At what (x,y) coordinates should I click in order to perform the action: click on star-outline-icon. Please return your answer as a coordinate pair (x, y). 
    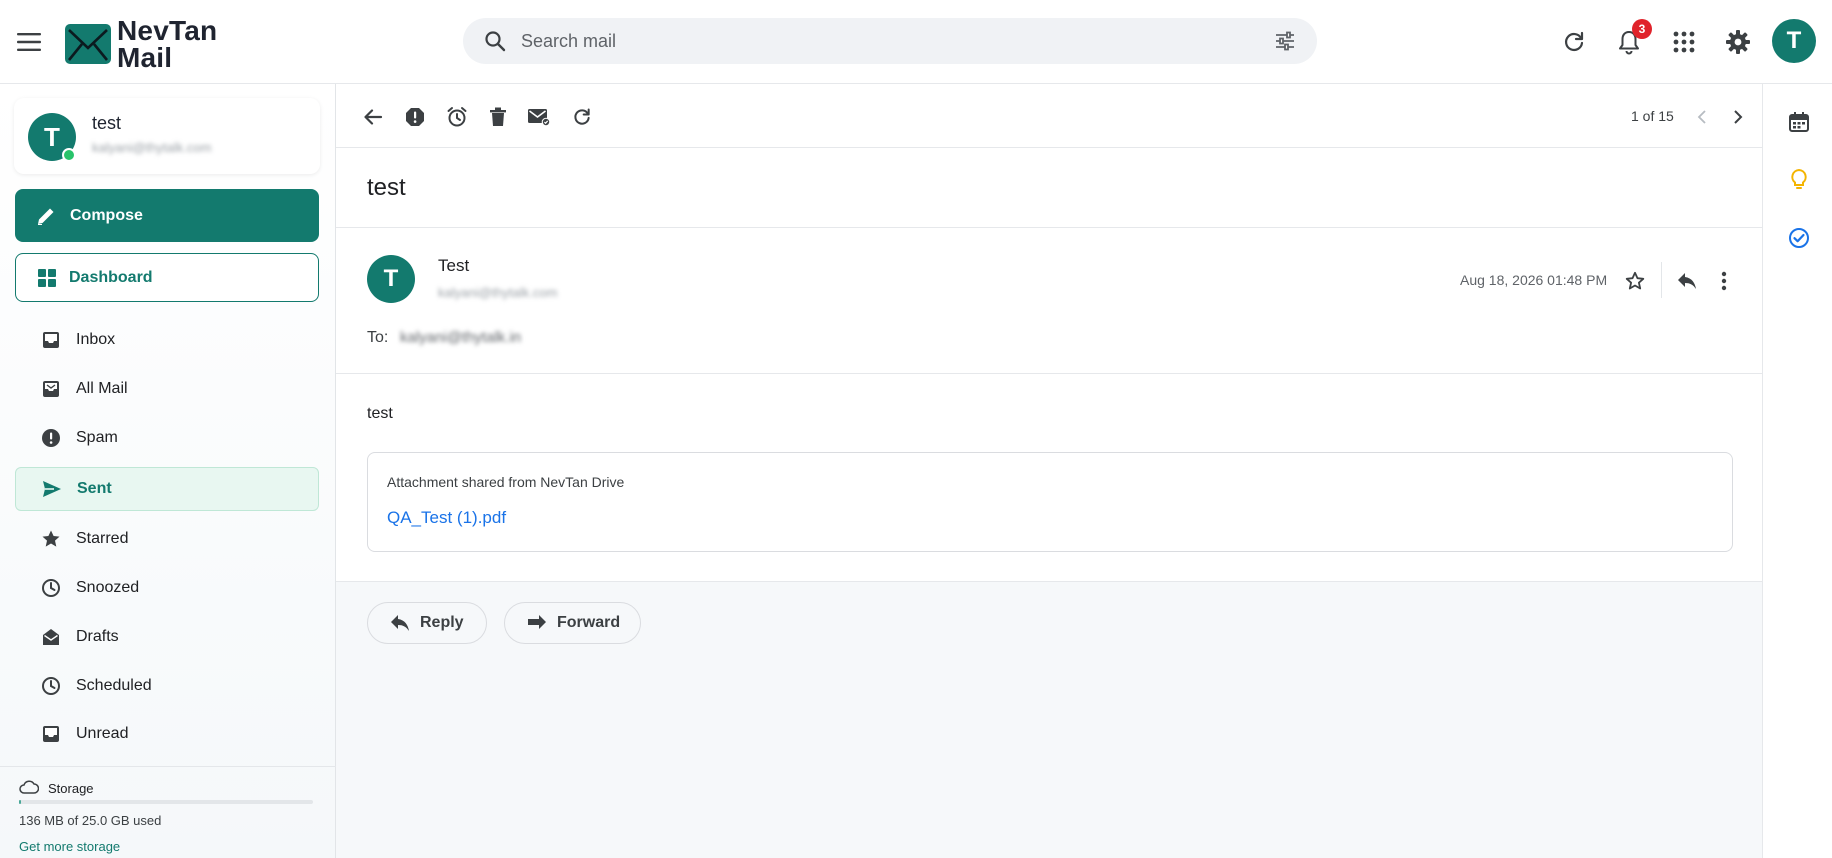
    Looking at the image, I should click on (1635, 280).